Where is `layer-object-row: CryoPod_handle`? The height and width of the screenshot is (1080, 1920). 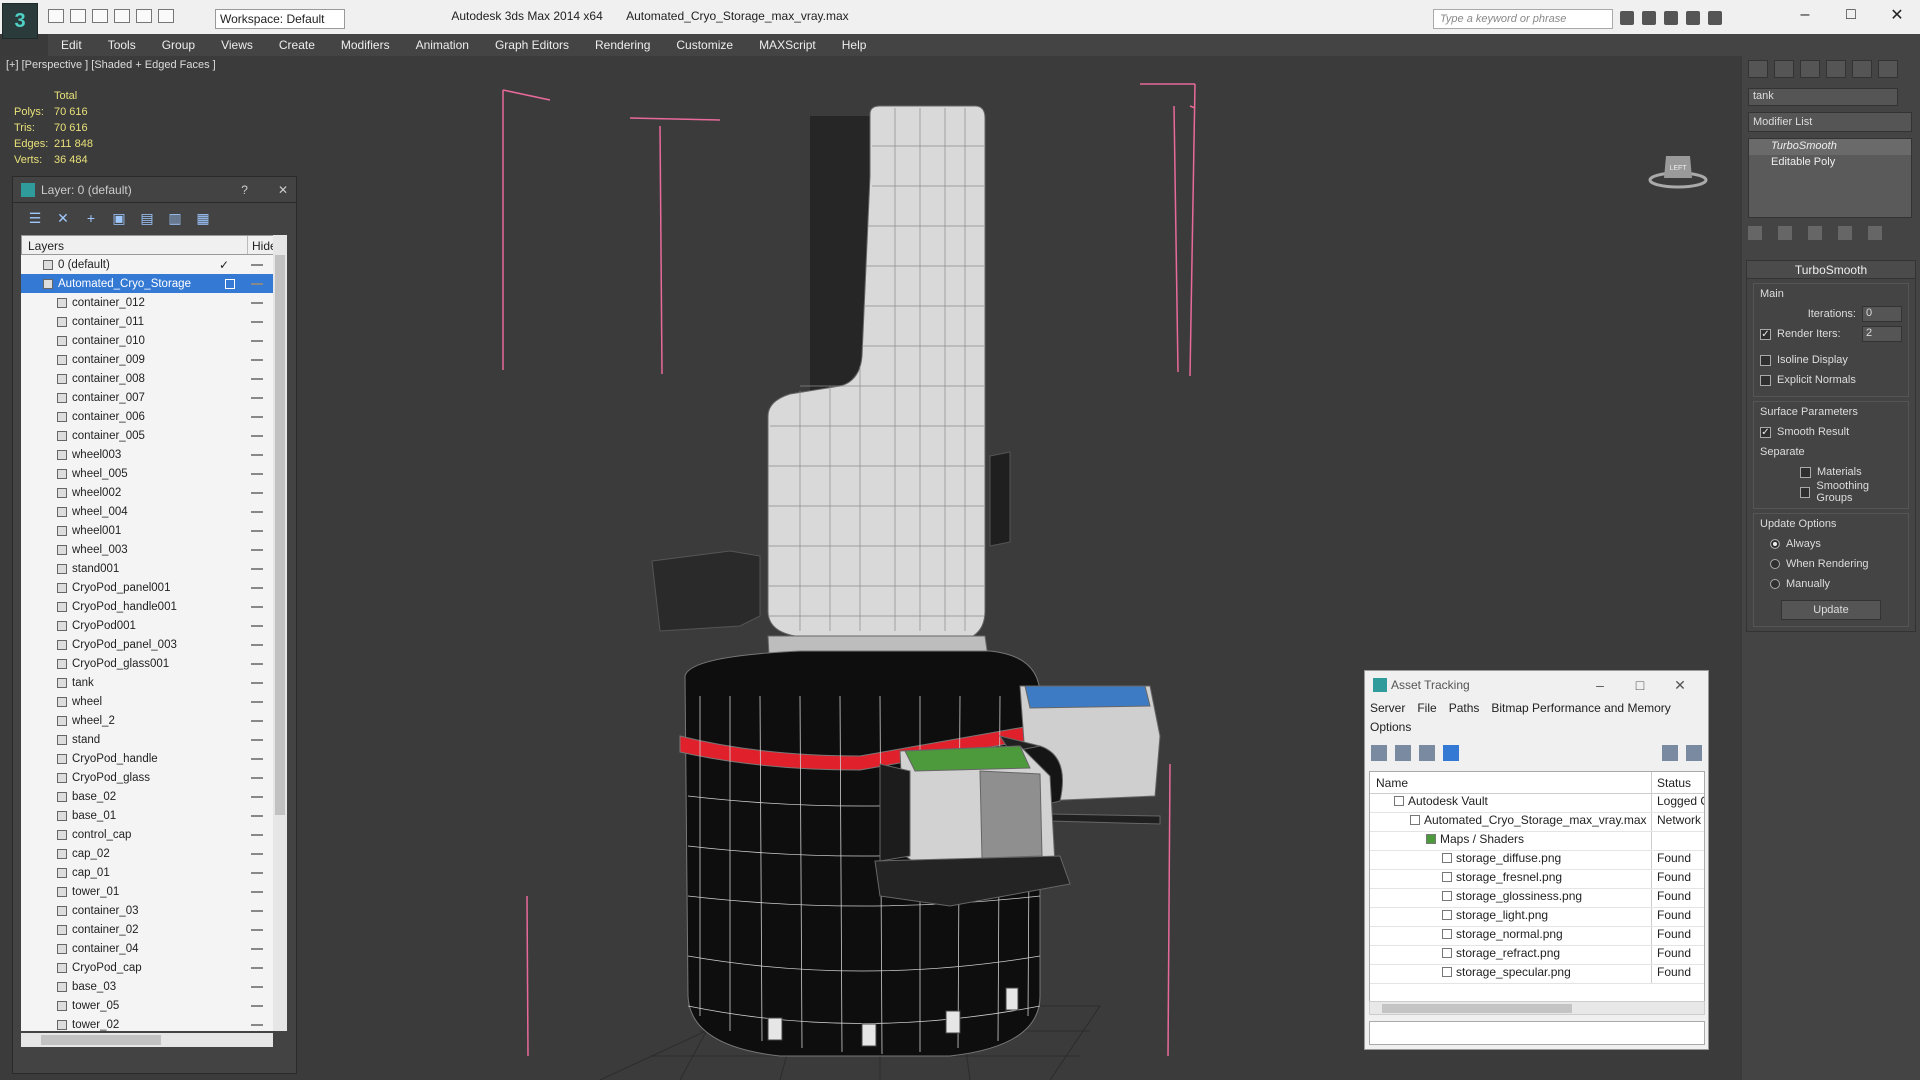
layer-object-row: CryoPod_handle is located at coordinates (147, 758).